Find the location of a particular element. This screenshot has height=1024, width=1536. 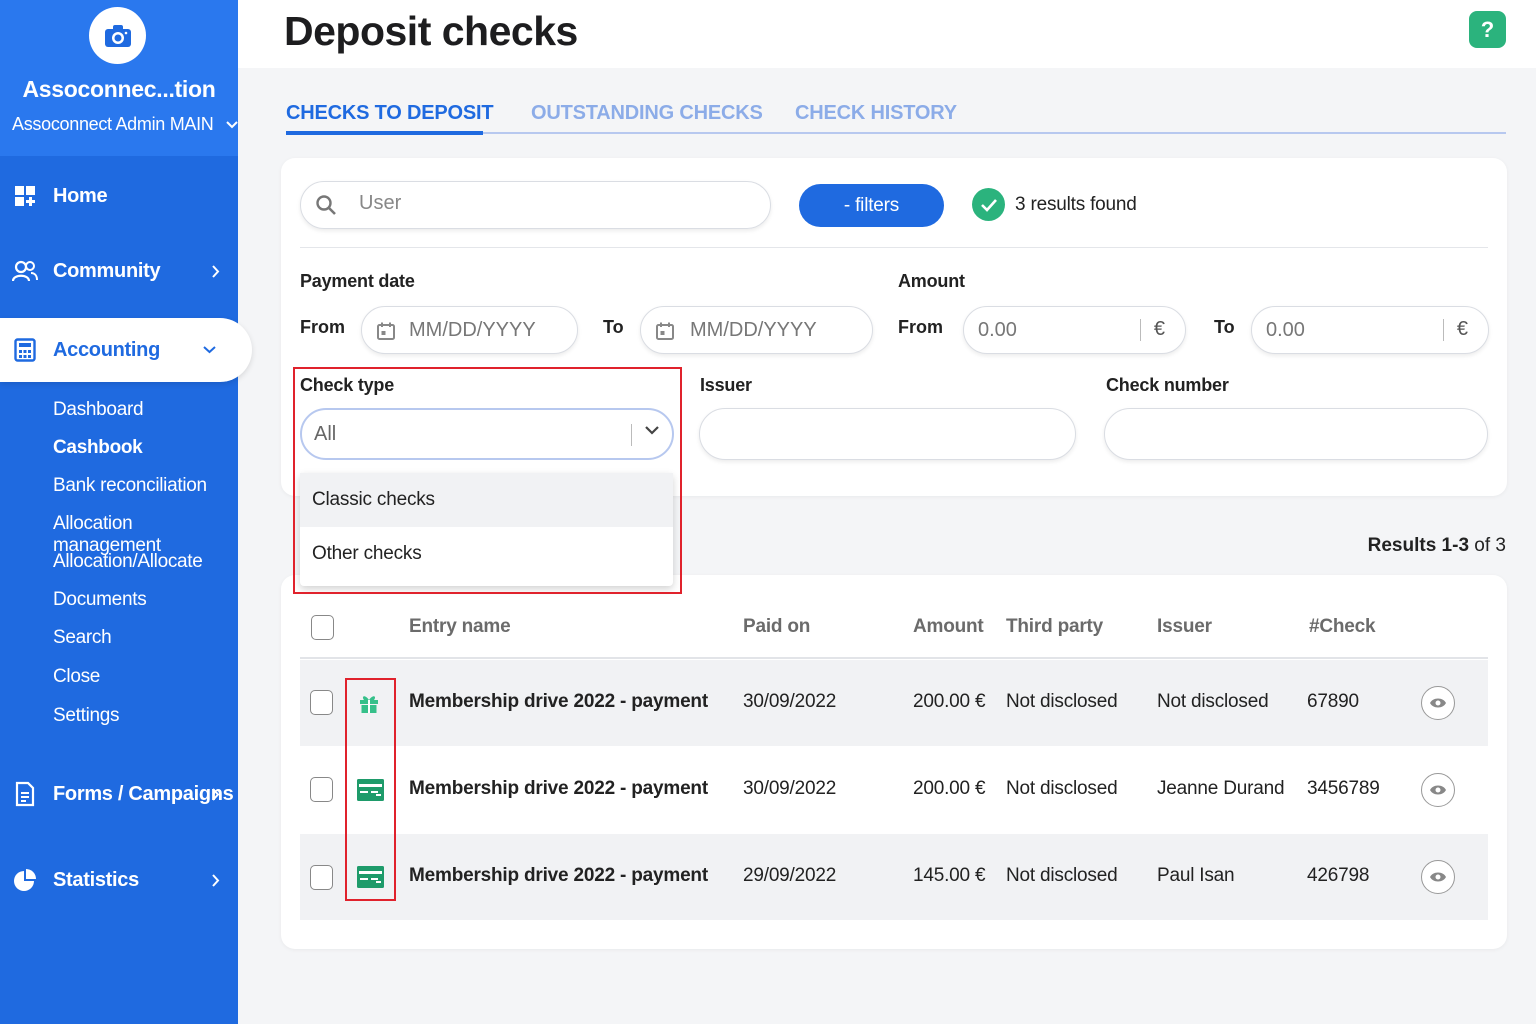

nav-statistics-label: Statistics is located at coordinates (96, 879).